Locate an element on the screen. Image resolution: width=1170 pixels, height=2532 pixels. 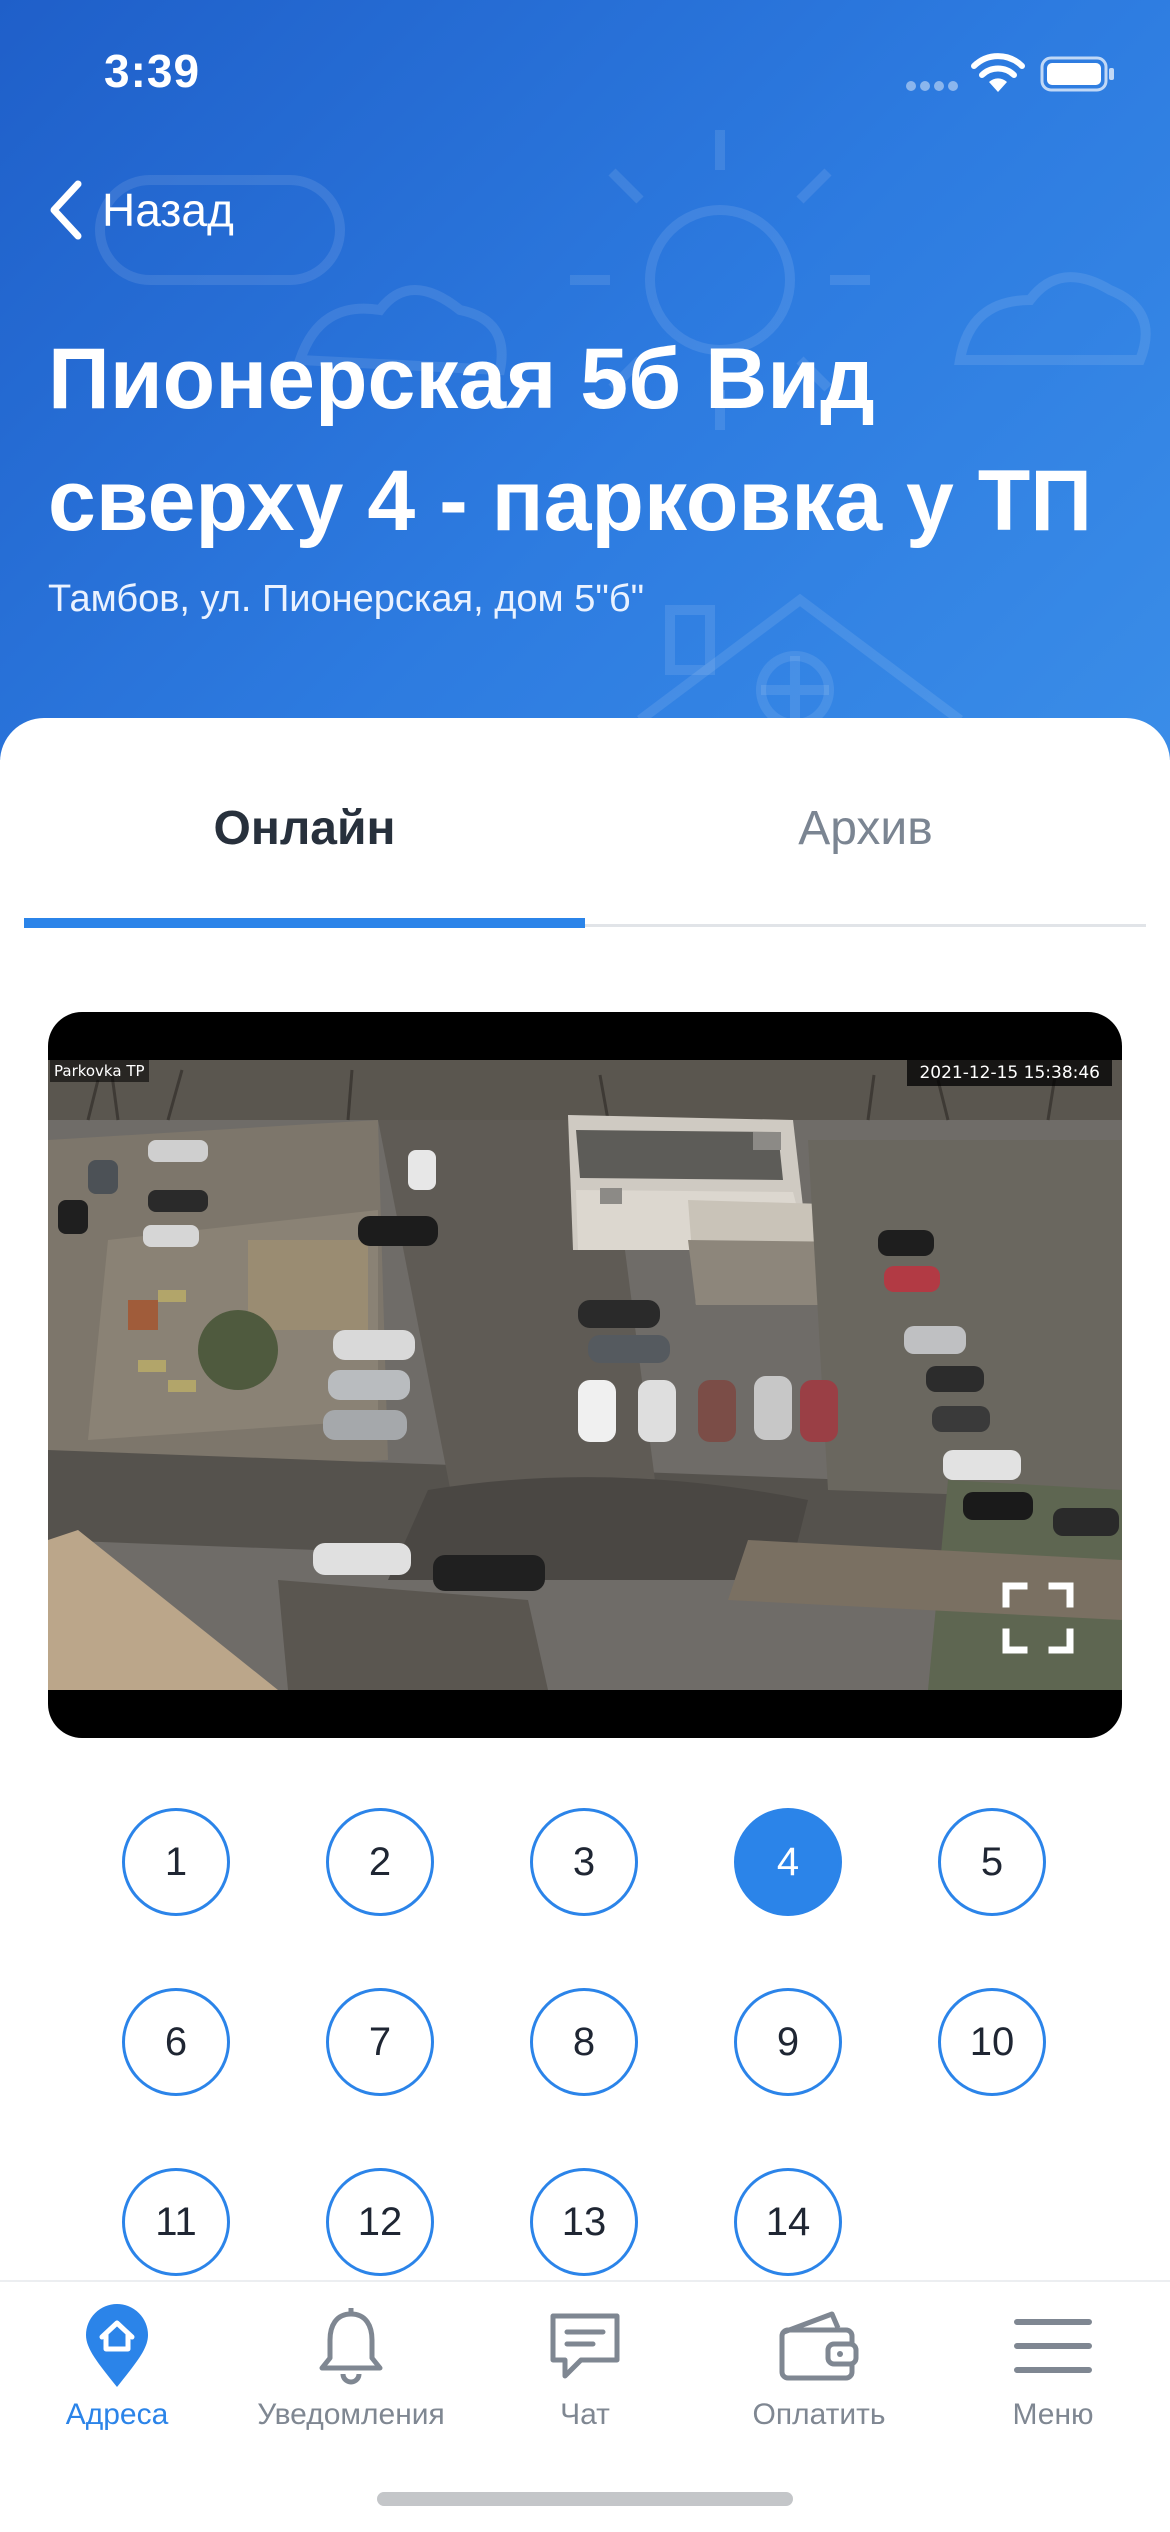
view-tabs: Онлайн Архив is located at coordinates (585, 823).